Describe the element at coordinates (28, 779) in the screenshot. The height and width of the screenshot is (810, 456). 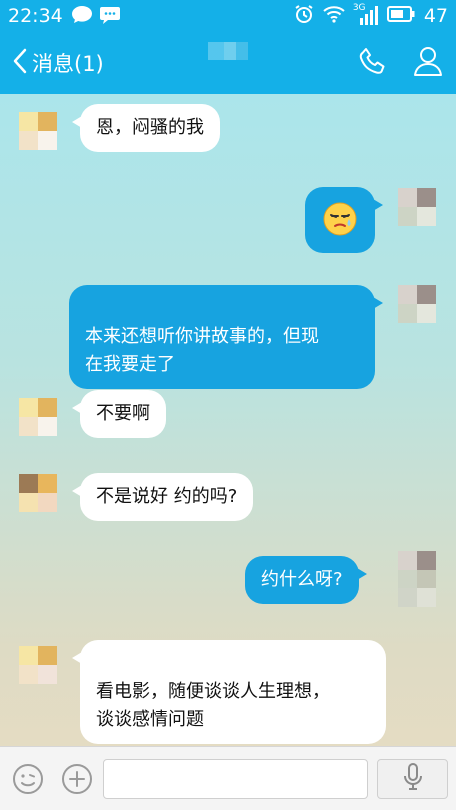
I see `emoji-icon` at that location.